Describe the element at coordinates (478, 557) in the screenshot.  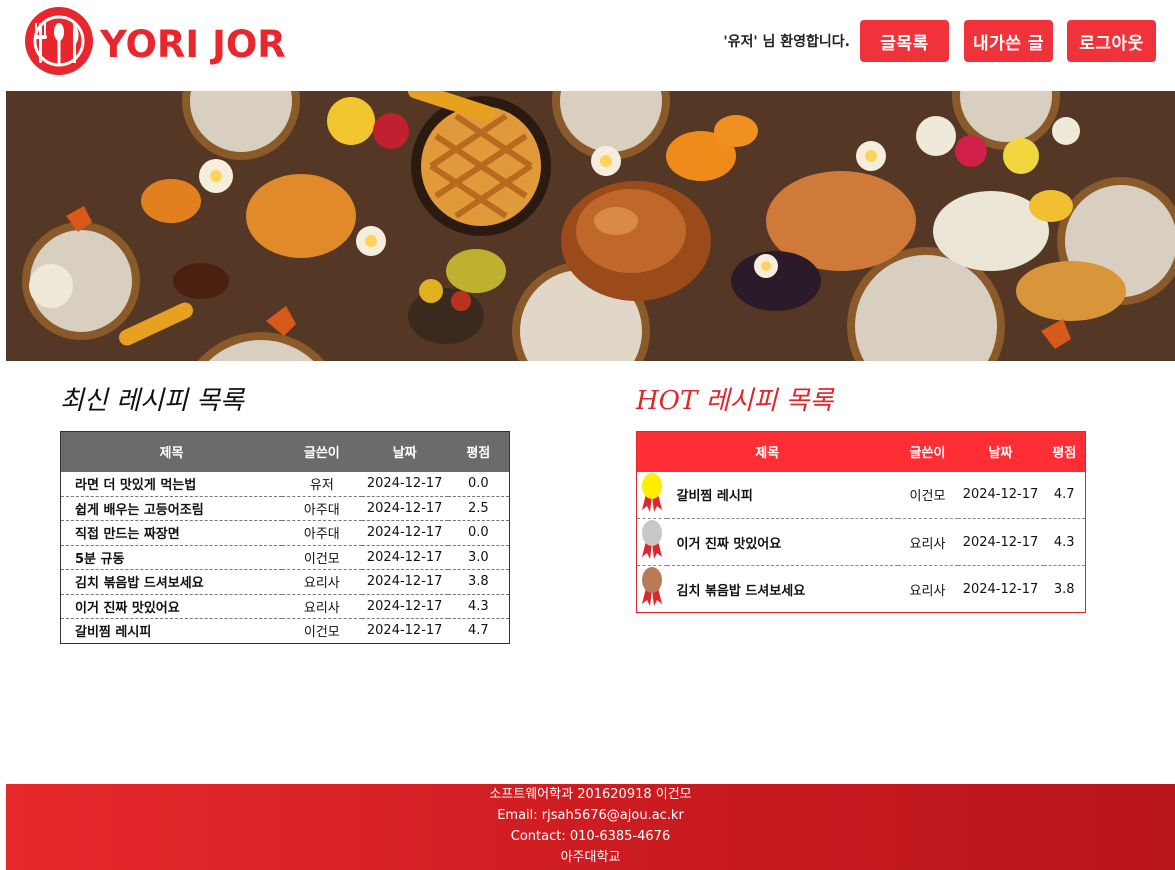
I see `rating-cell: 3.0` at that location.